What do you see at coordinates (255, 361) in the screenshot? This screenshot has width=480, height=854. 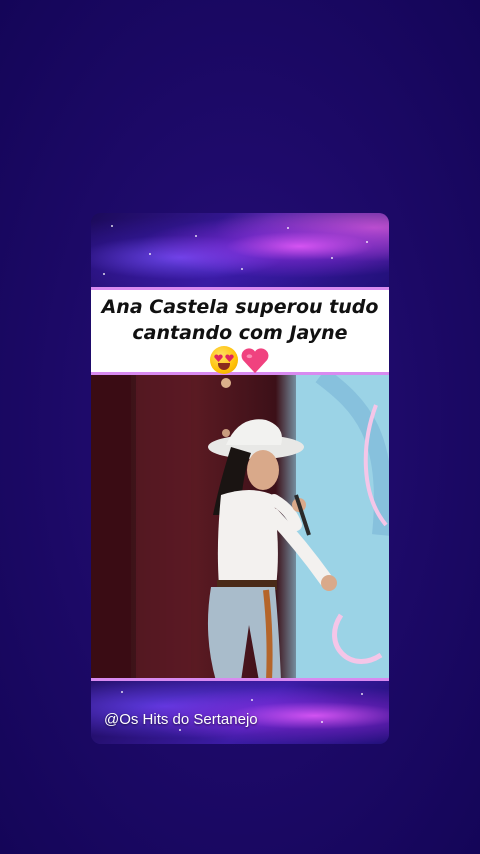 I see `pink-heart-icon` at bounding box center [255, 361].